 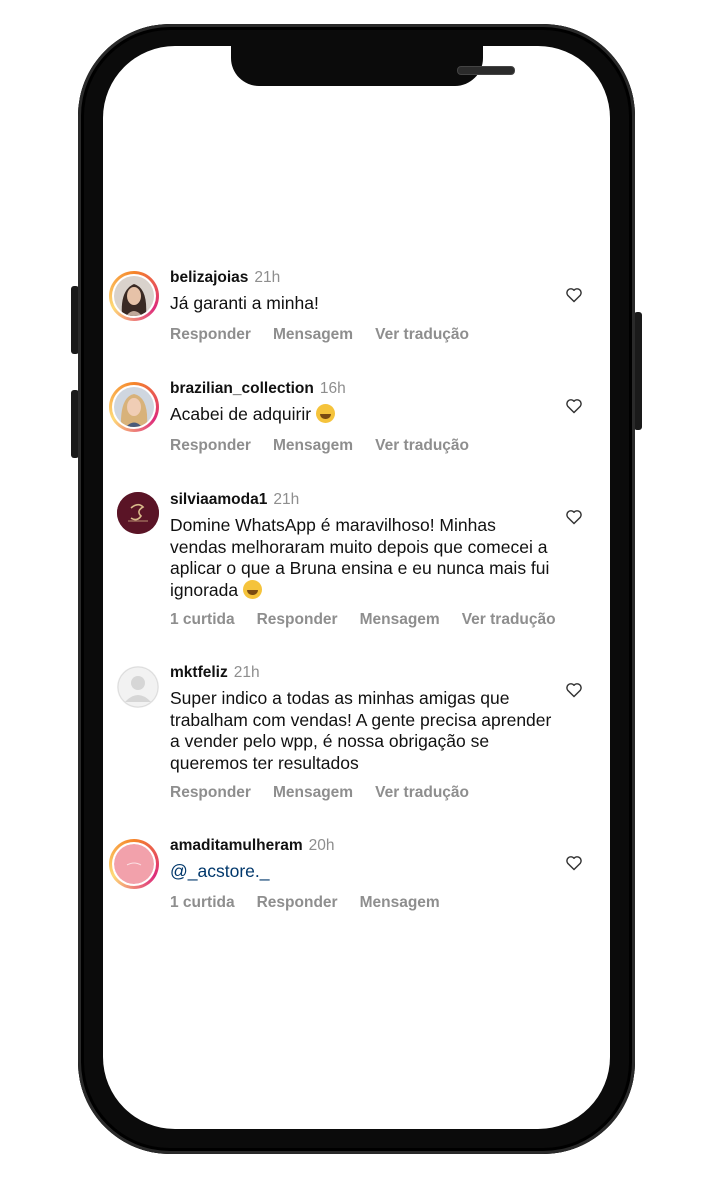 I want to click on comment-header: amaditamulheram 20h, so click(x=252, y=846).